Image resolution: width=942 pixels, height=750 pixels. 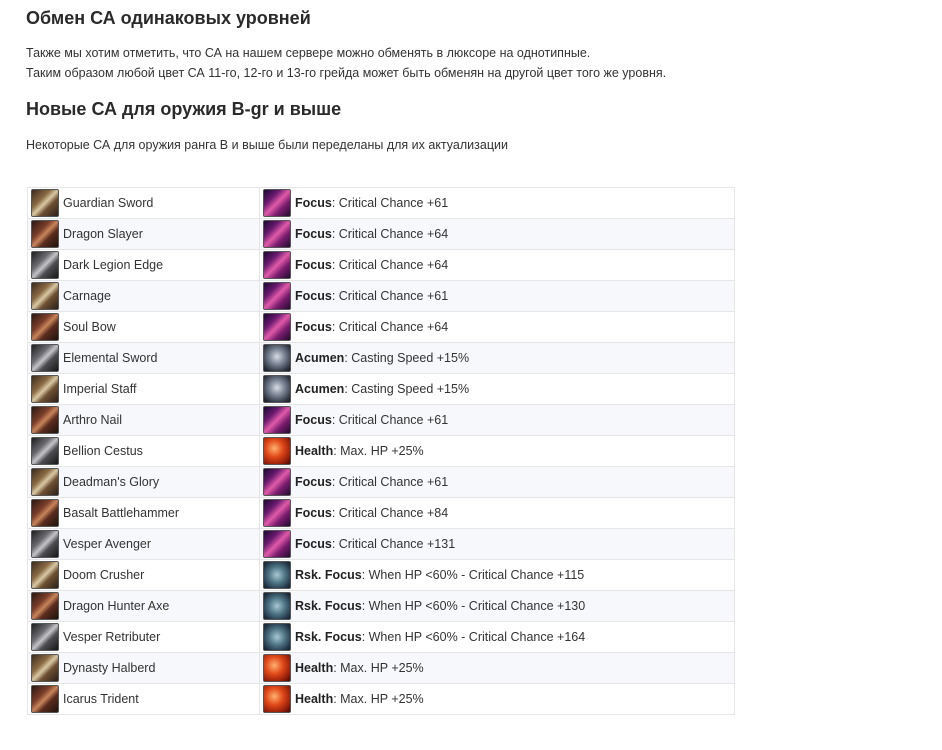 I want to click on weapon-cell-content: Elemental Sword, so click(x=145, y=358).